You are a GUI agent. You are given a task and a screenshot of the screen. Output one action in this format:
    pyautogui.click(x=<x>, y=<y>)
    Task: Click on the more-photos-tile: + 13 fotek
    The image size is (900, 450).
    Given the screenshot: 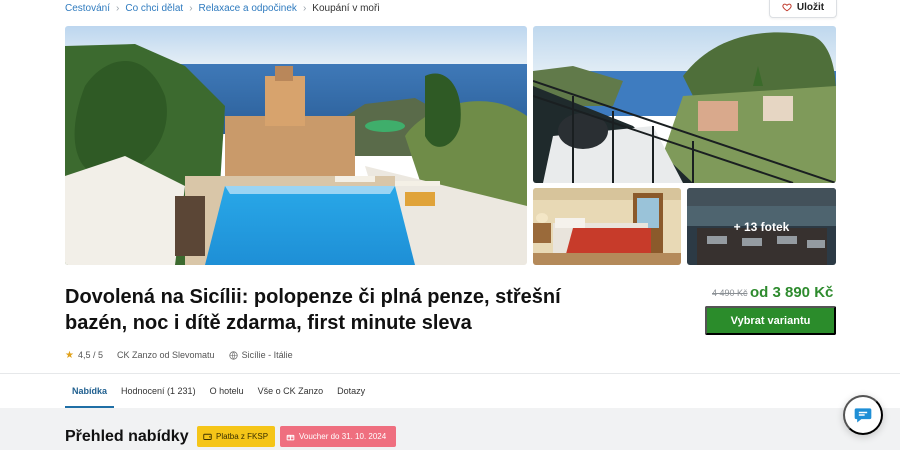 What is the action you would take?
    pyautogui.click(x=761, y=226)
    